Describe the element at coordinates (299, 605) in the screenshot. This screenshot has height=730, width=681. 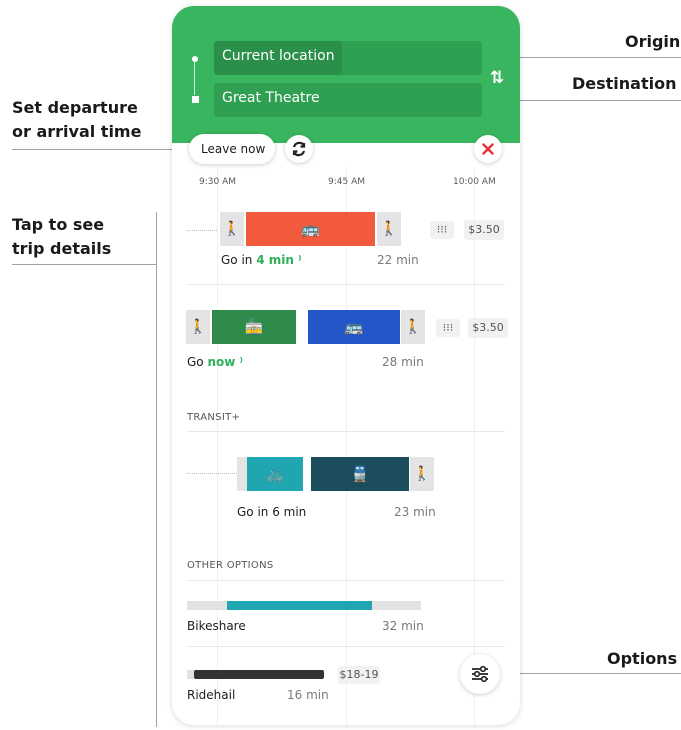
I see `bikeshare-bar` at that location.